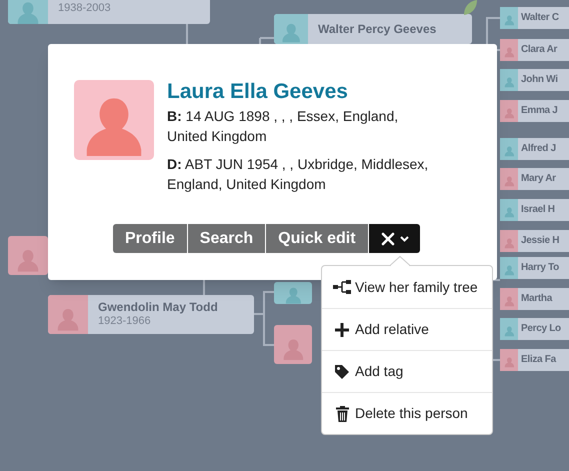 The image size is (569, 471). I want to click on person-name: Clara Ar, so click(539, 50).